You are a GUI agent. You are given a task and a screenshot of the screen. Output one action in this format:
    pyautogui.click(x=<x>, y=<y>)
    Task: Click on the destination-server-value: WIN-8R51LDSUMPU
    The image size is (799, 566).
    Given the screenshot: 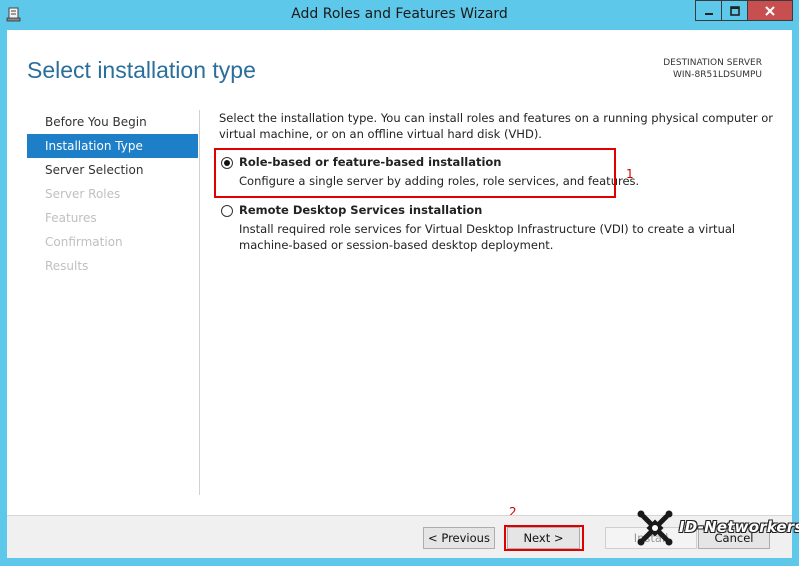 What is the action you would take?
    pyautogui.click(x=717, y=75)
    